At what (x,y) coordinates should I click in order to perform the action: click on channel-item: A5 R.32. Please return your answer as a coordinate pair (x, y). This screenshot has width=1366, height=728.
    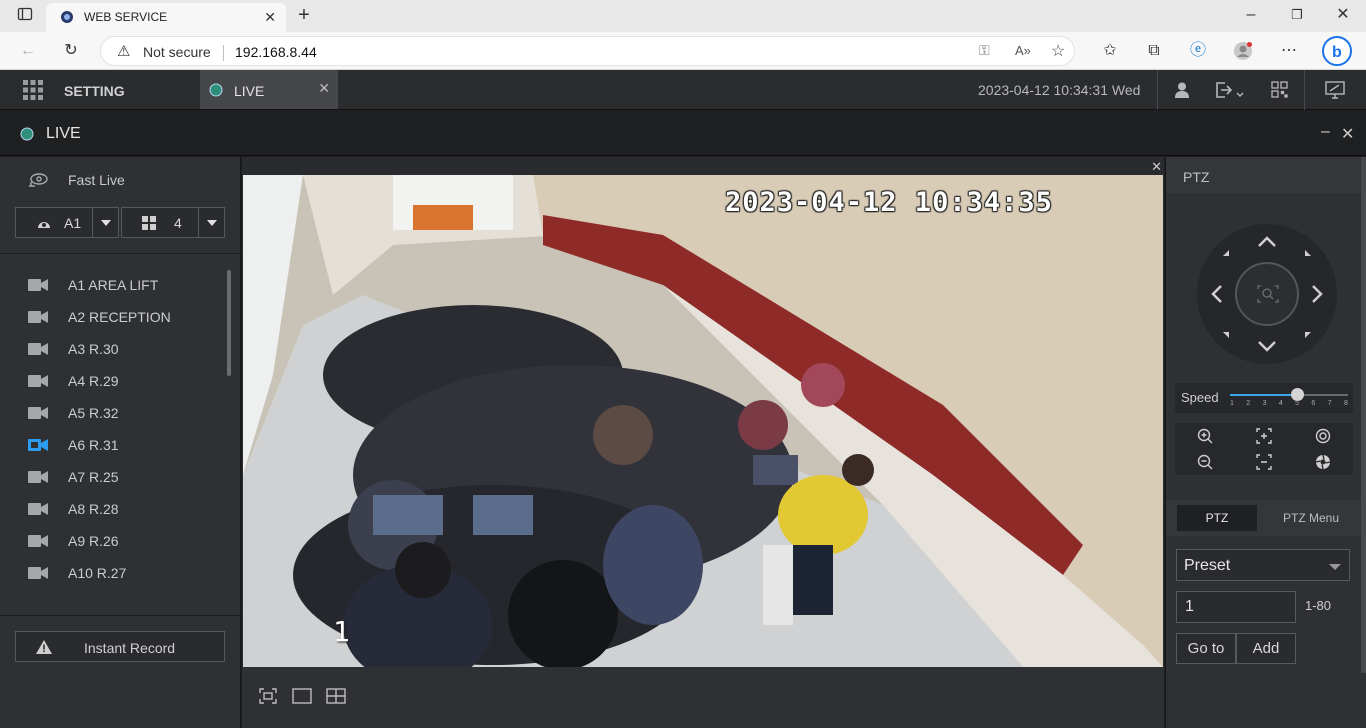
    Looking at the image, I should click on (112, 413).